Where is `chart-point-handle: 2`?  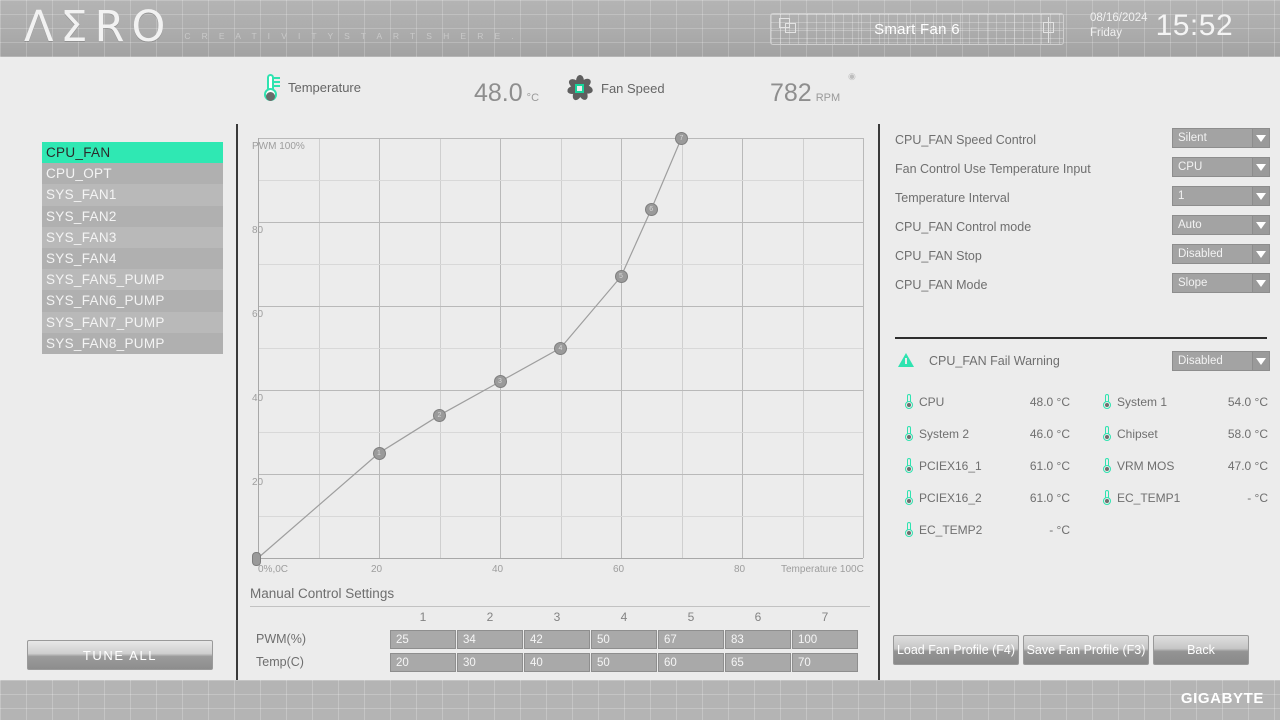 chart-point-handle: 2 is located at coordinates (439, 415).